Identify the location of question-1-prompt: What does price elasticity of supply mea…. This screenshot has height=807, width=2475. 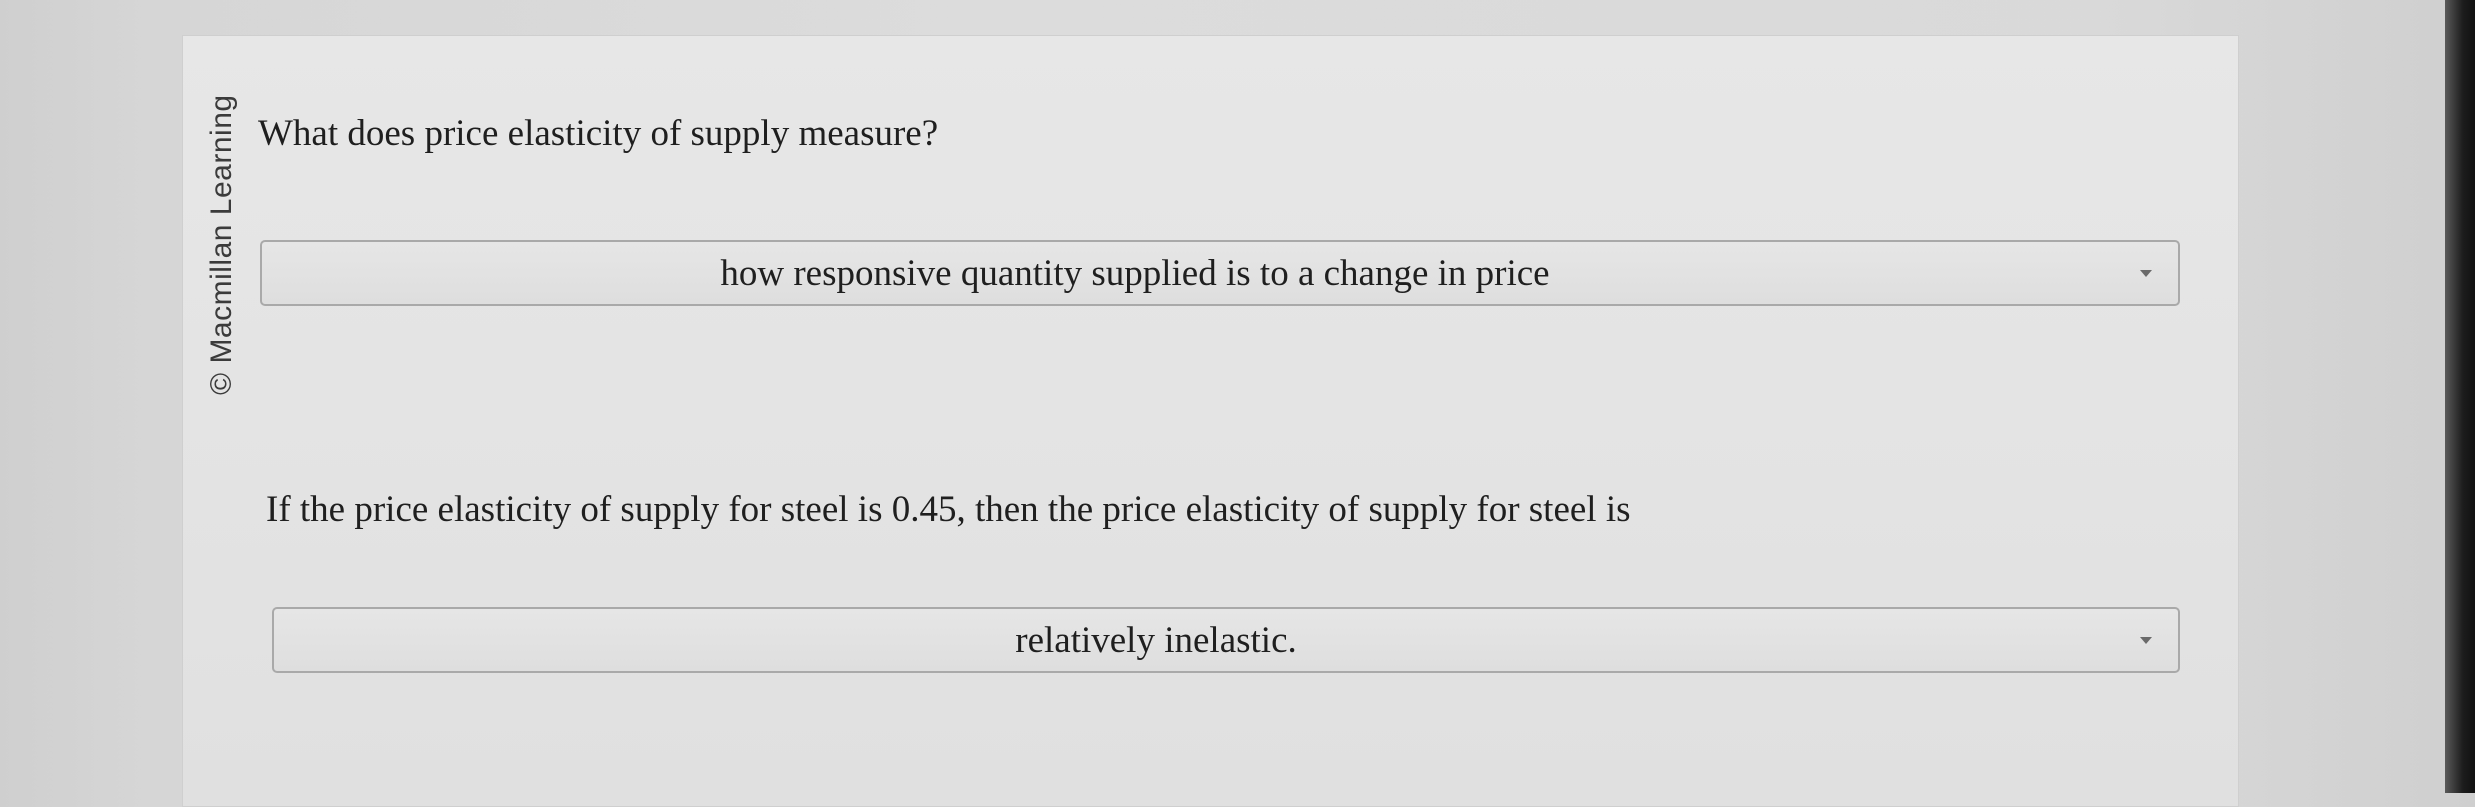
(598, 133).